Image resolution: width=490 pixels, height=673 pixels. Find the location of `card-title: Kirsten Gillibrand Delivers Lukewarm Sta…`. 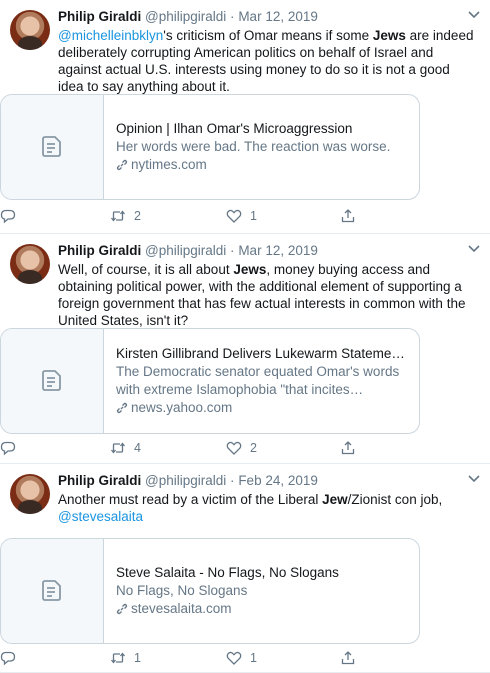

card-title: Kirsten Gillibrand Delivers Lukewarm Sta… is located at coordinates (261, 353).